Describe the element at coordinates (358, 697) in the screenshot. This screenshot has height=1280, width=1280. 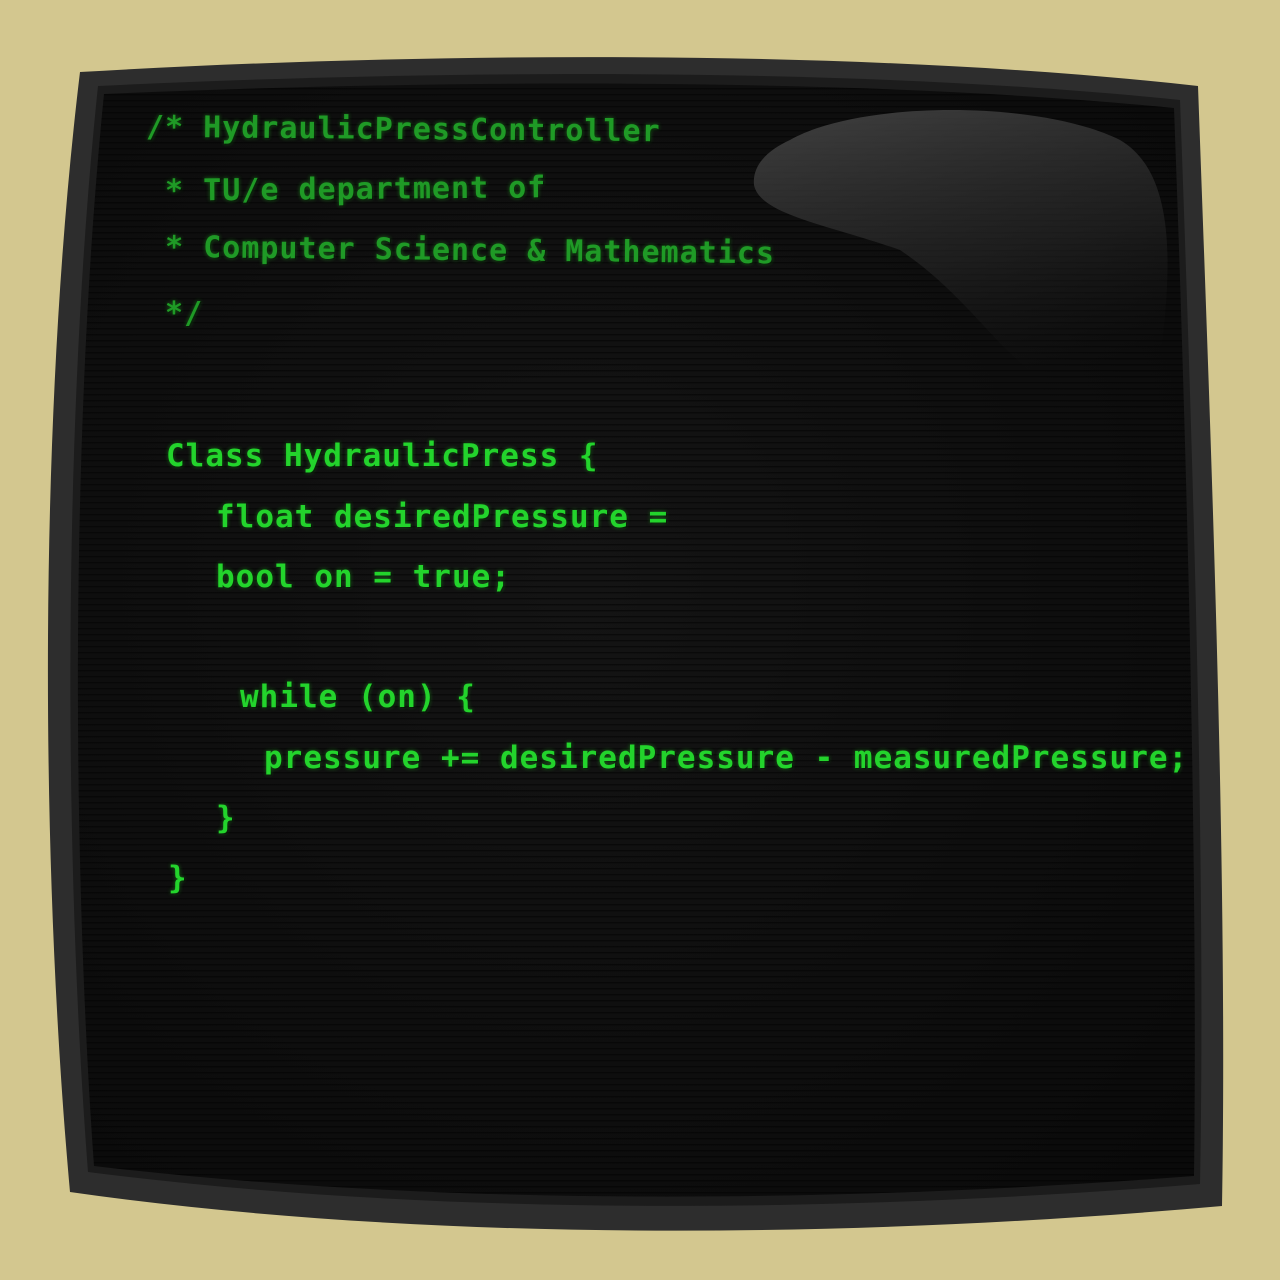
I see `code-while-loop: while (on) {` at that location.